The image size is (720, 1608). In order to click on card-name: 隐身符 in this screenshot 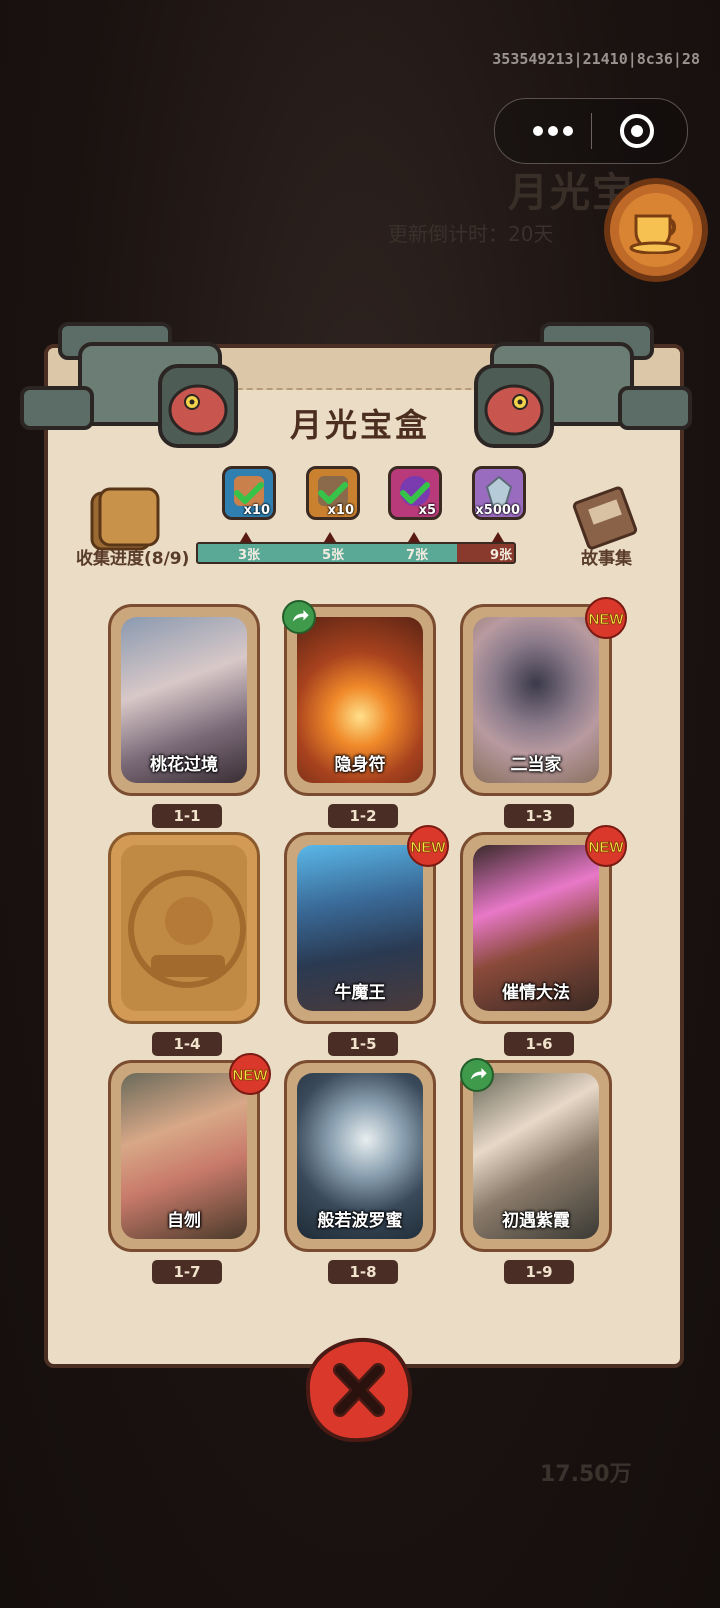, I will do `click(360, 765)`.